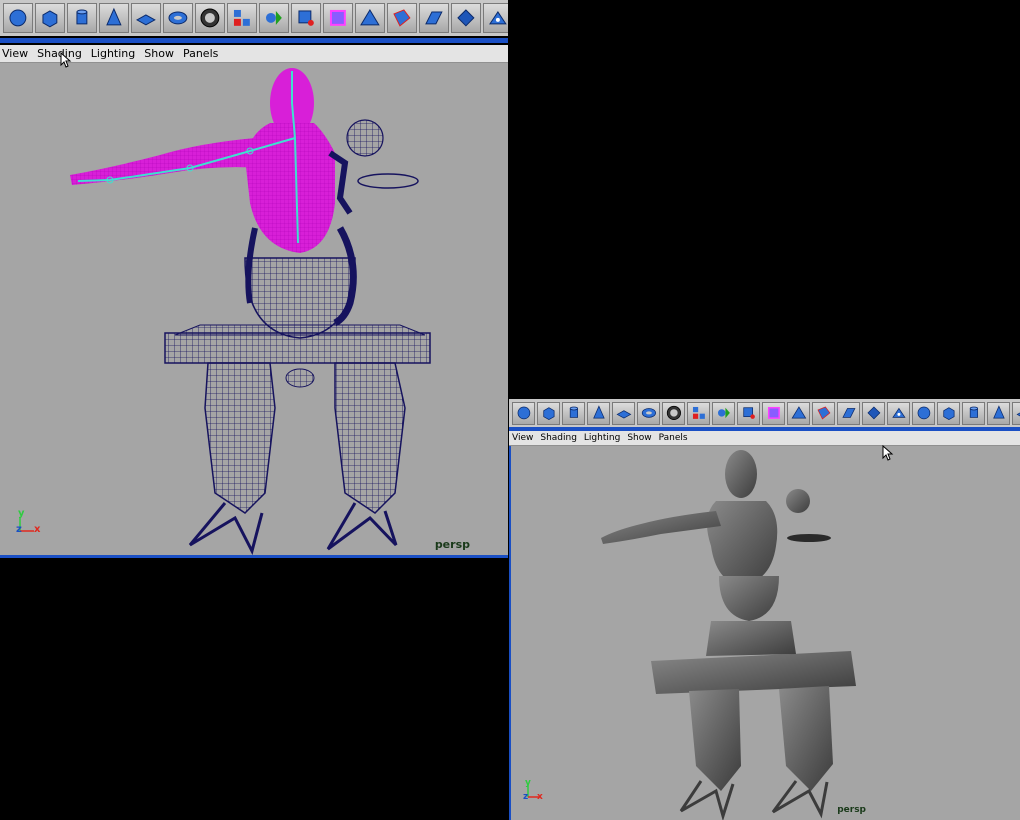  What do you see at coordinates (558, 438) in the screenshot?
I see `menu-shading: Shading` at bounding box center [558, 438].